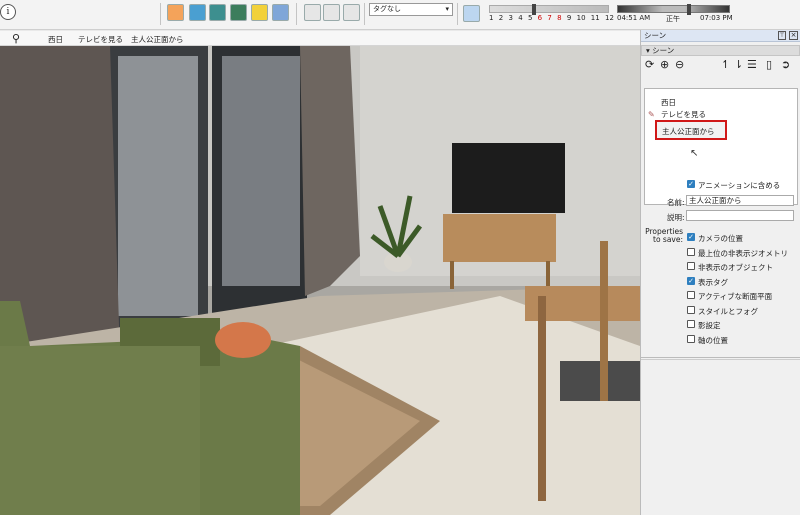 Image resolution: width=800 pixels, height=515 pixels. What do you see at coordinates (510, 18) in the screenshot?
I see `month-label: 3` at bounding box center [510, 18].